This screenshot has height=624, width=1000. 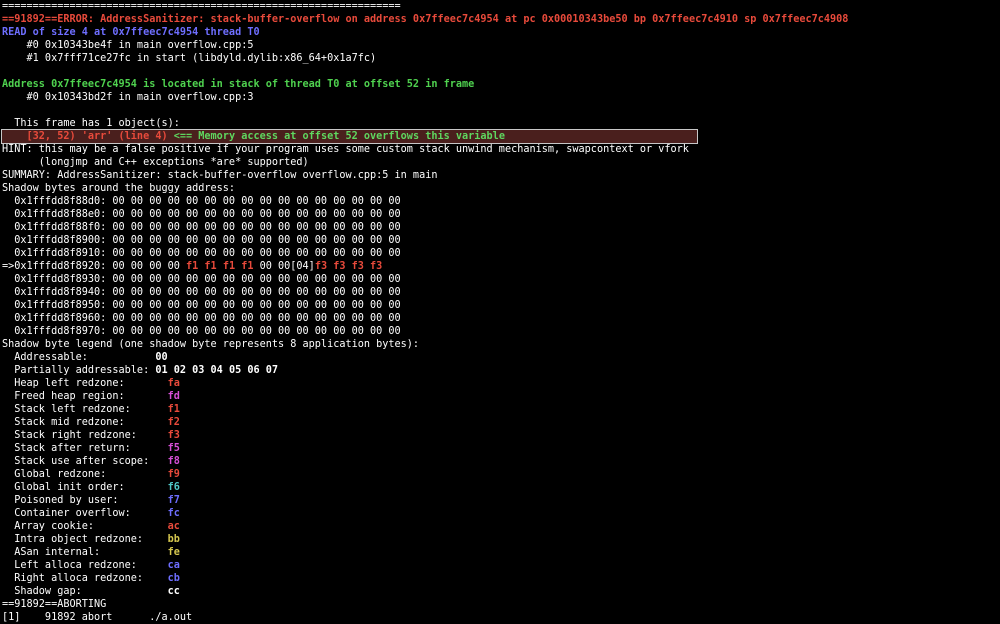 I want to click on buggy-row-prefix: =>0x1fffdd8f8920: 00 00 00 00, so click(x=94, y=266).